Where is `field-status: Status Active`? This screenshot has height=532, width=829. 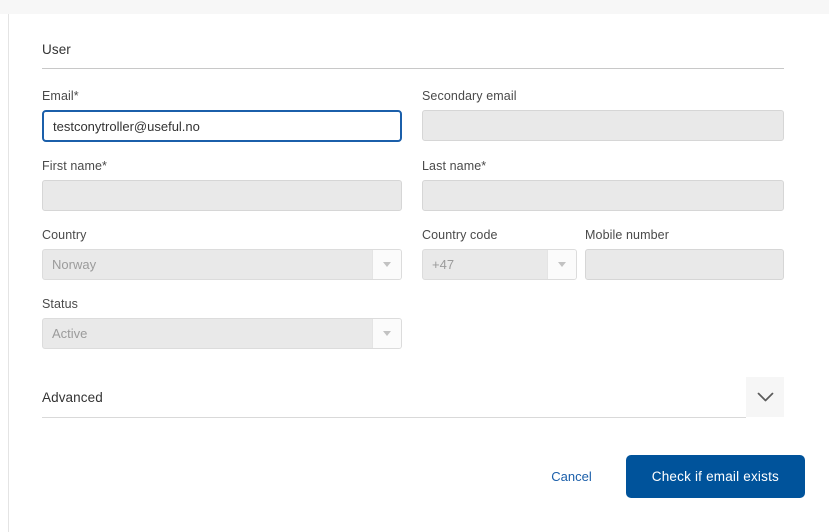 field-status: Status Active is located at coordinates (222, 323).